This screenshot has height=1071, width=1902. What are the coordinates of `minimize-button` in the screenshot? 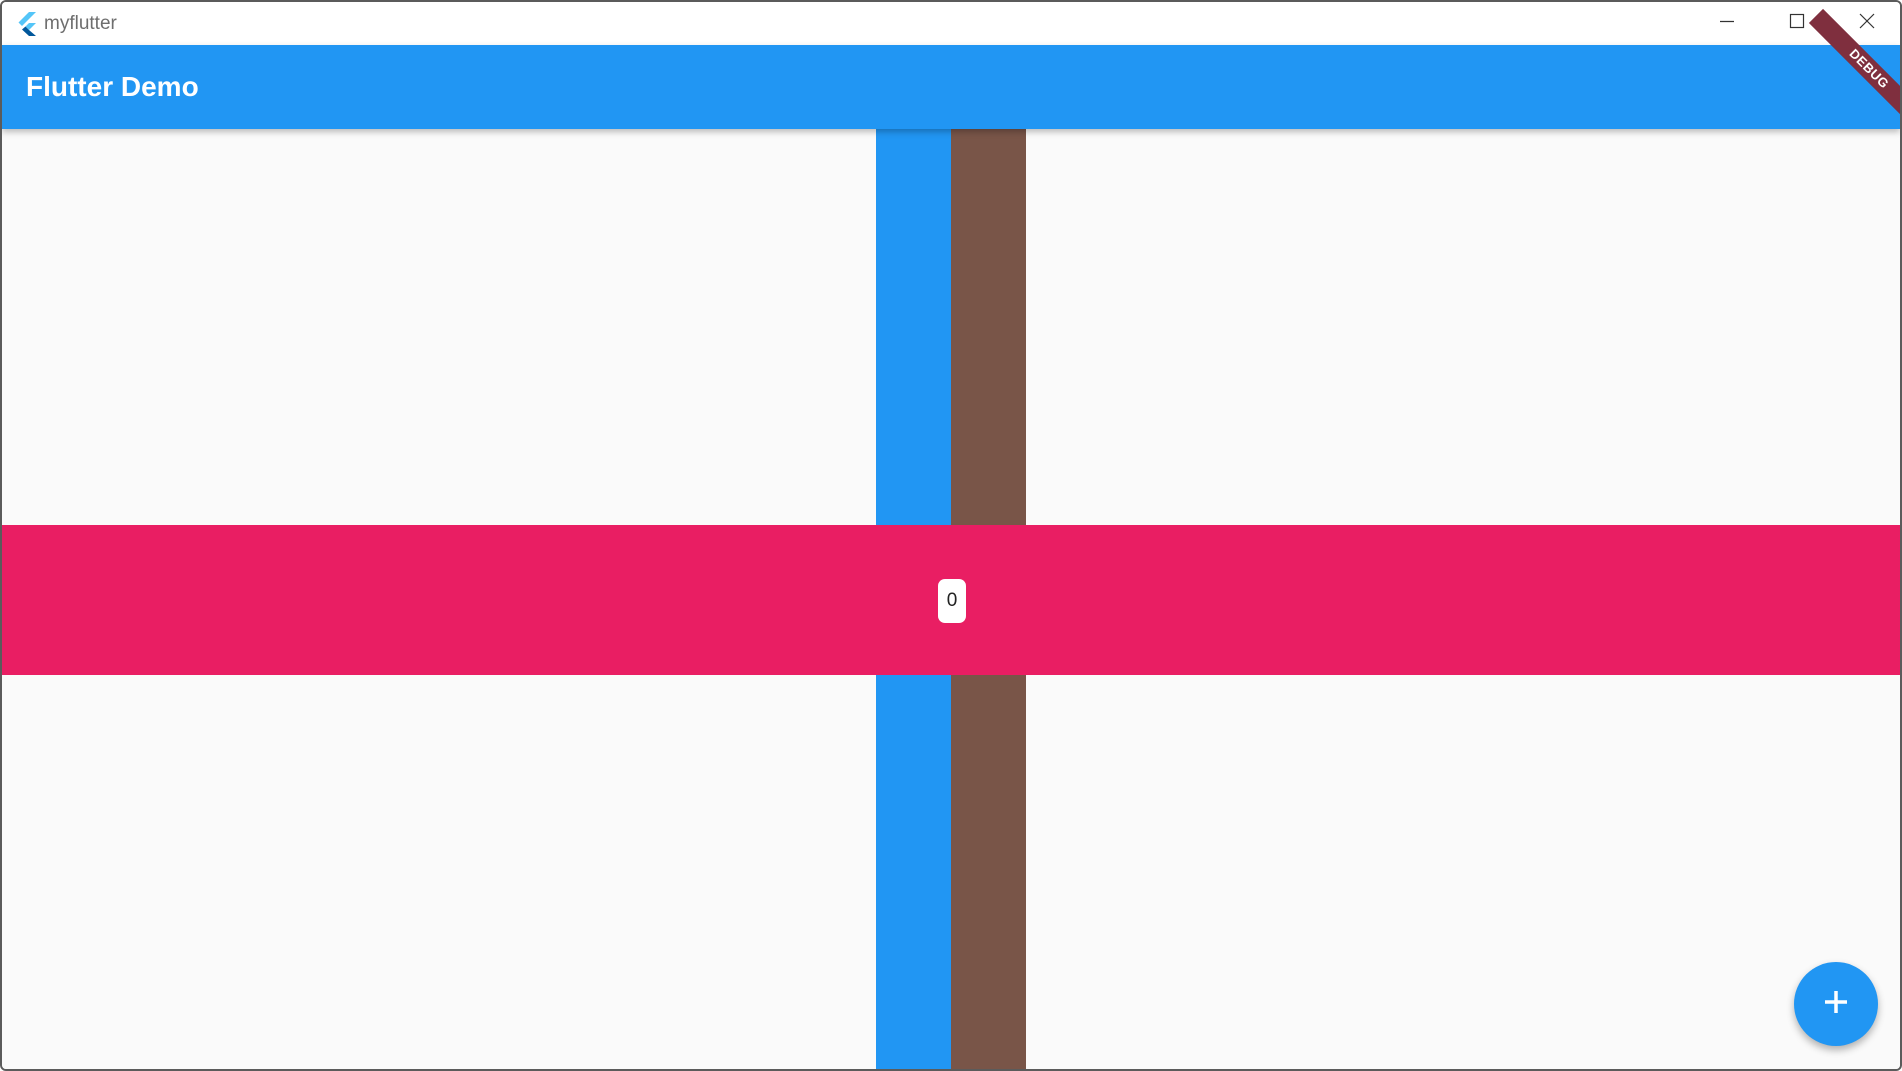 It's located at (1727, 23).